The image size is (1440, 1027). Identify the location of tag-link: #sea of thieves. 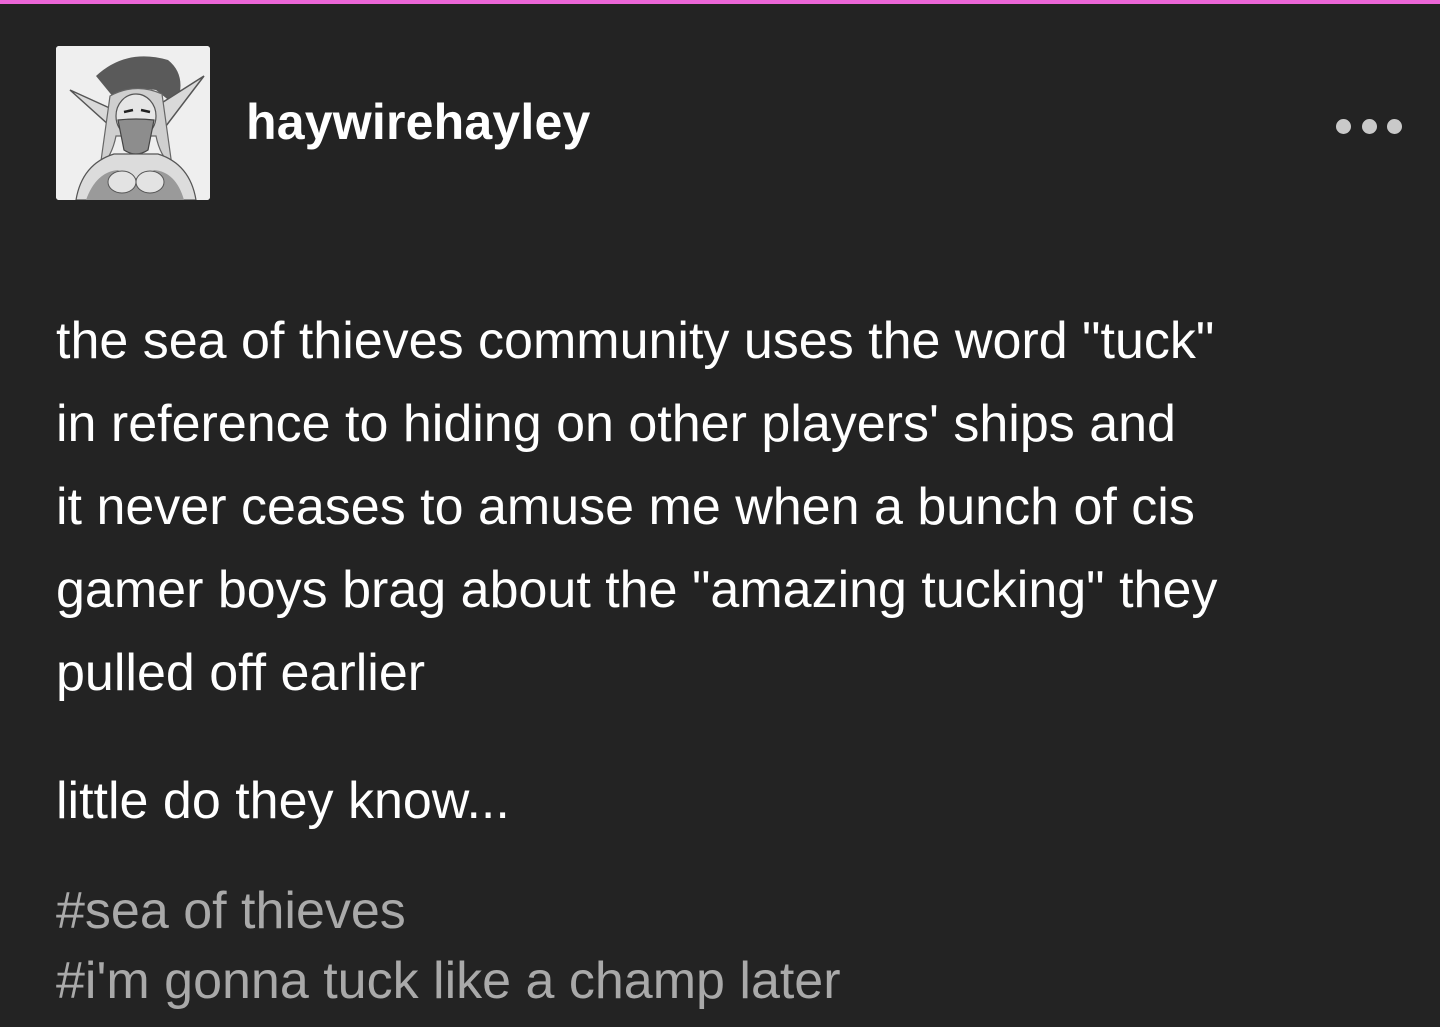
(448, 911).